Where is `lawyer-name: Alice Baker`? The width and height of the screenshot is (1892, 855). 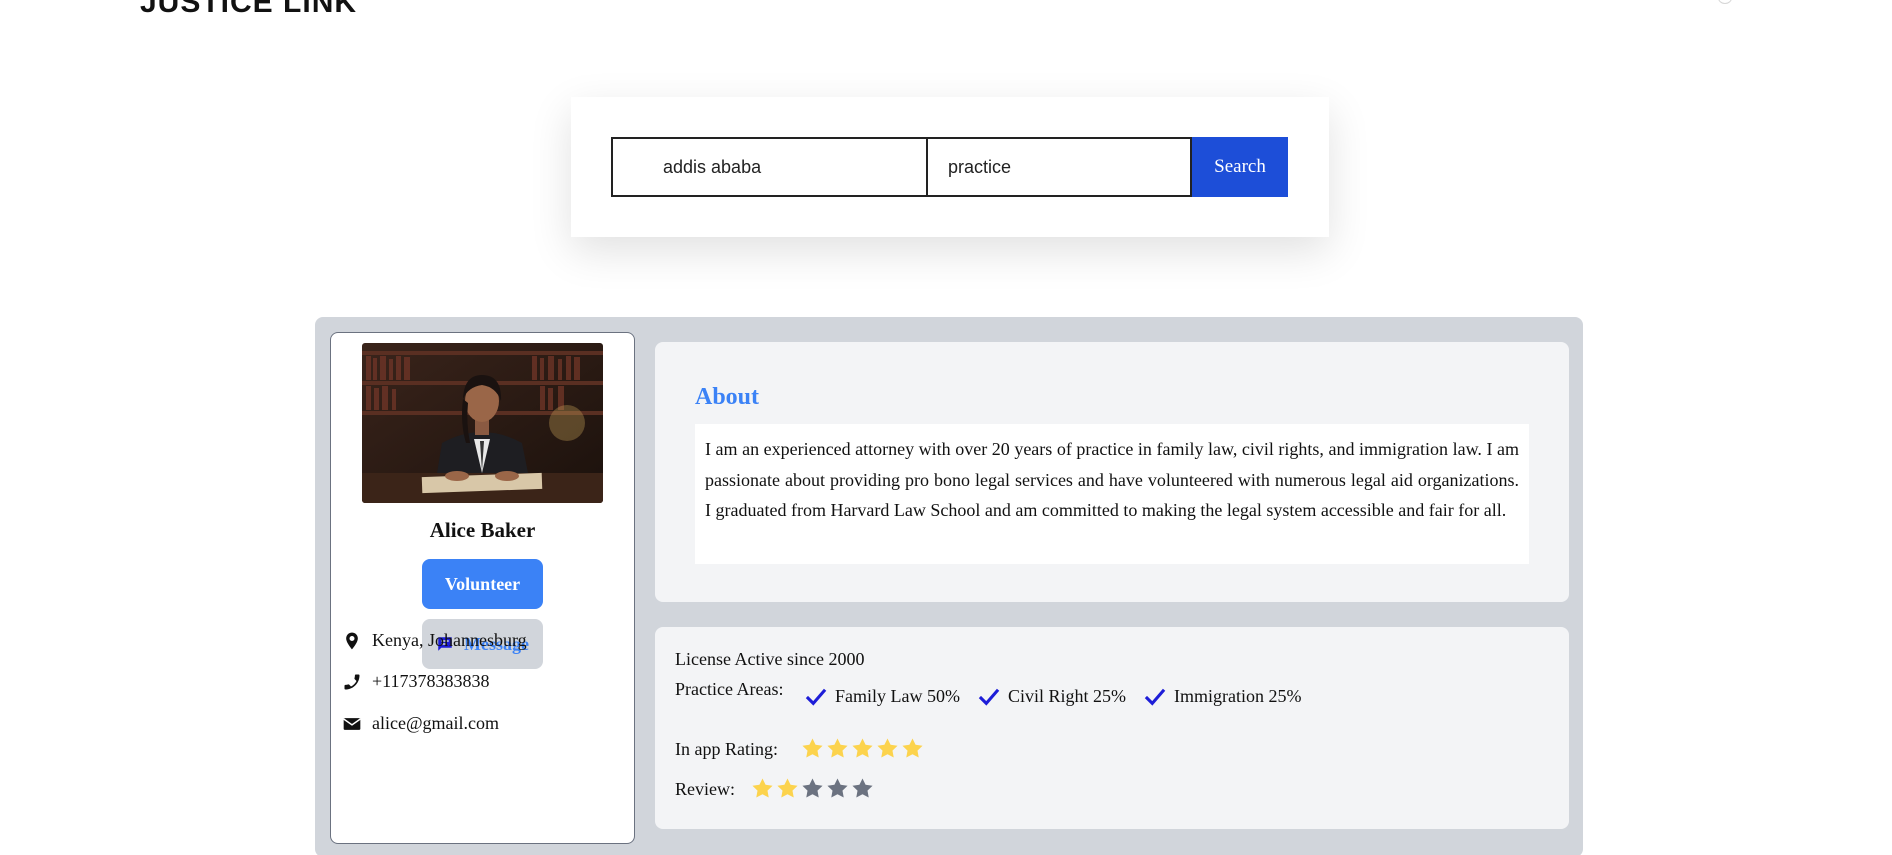 lawyer-name: Alice Baker is located at coordinates (482, 530).